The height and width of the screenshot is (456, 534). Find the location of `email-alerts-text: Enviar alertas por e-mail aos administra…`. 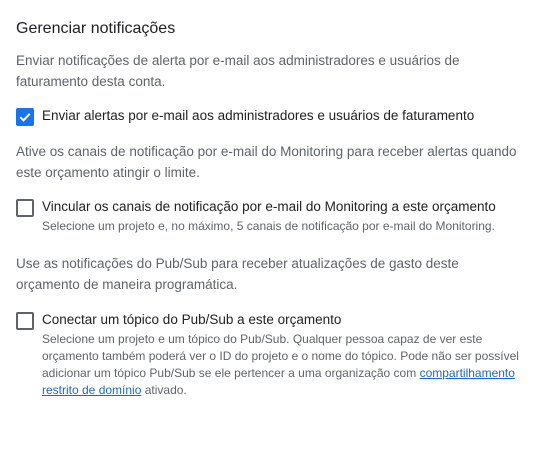

email-alerts-text: Enviar alertas por e-mail aos administra… is located at coordinates (258, 116).